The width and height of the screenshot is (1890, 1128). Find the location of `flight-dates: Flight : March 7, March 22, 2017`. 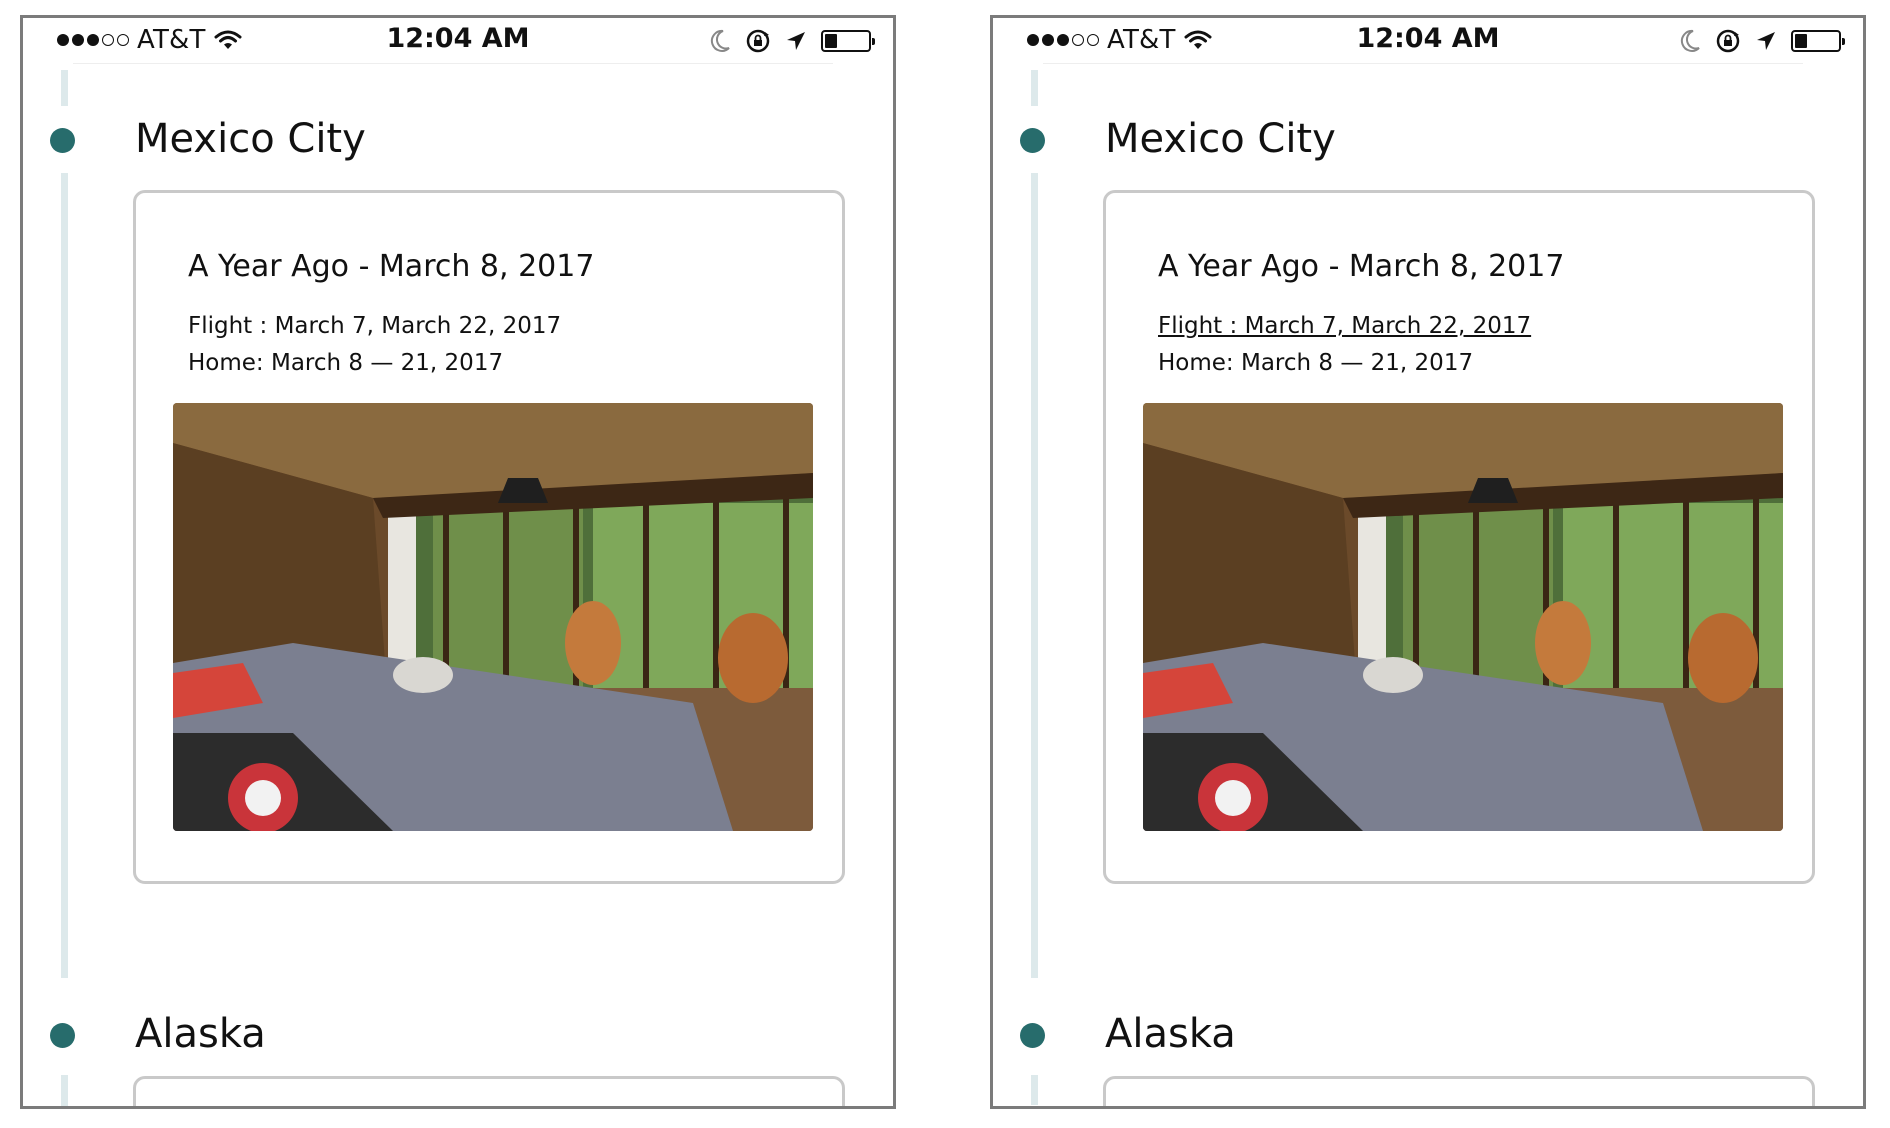

flight-dates: Flight : March 7, March 22, 2017 is located at coordinates (375, 326).